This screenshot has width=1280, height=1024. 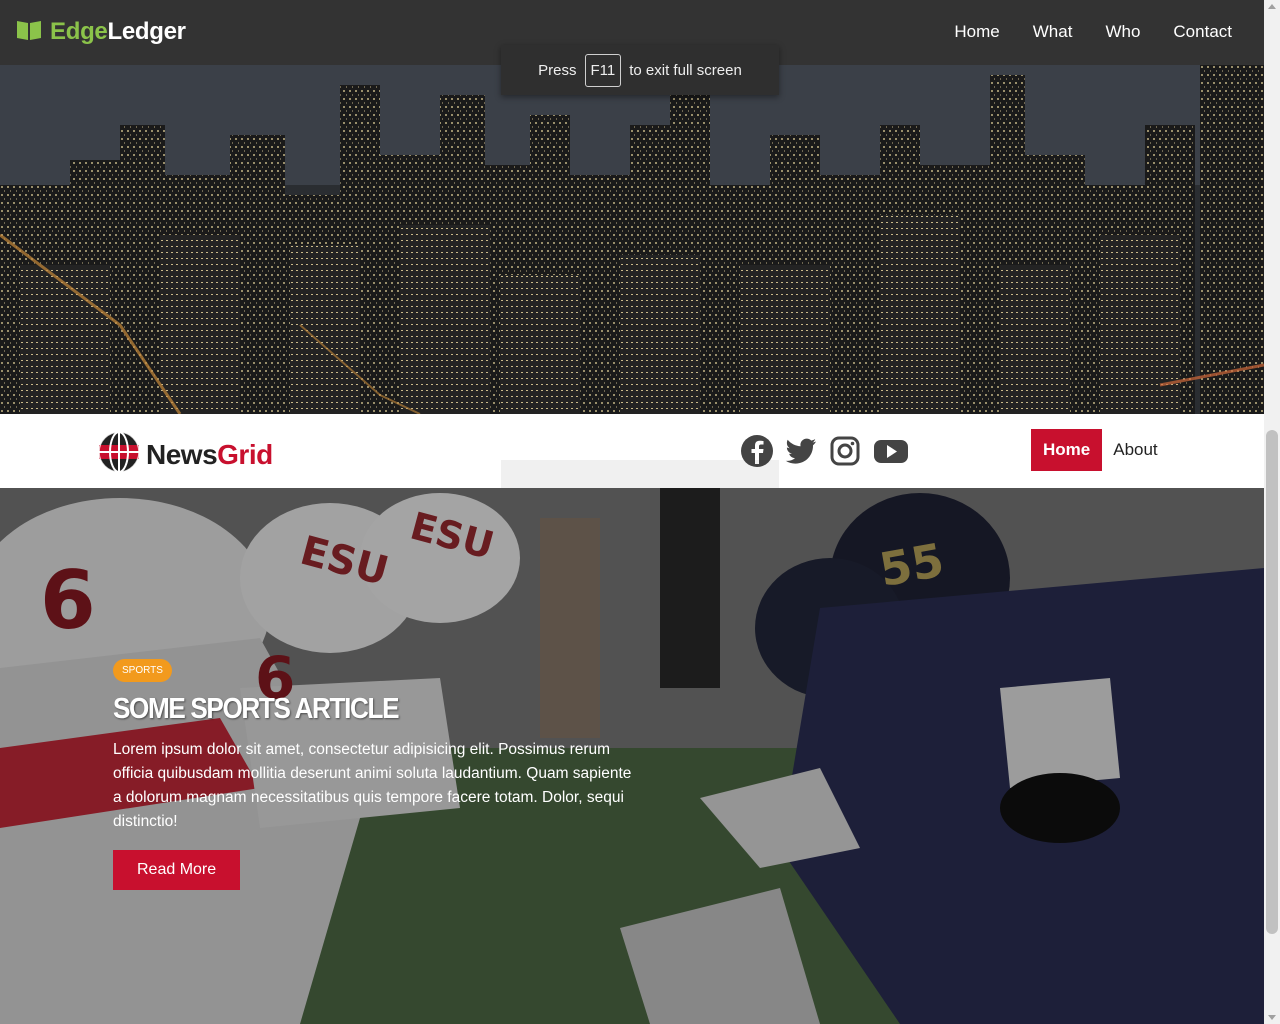 What do you see at coordinates (1067, 450) in the screenshot?
I see `nav-home-button: Home` at bounding box center [1067, 450].